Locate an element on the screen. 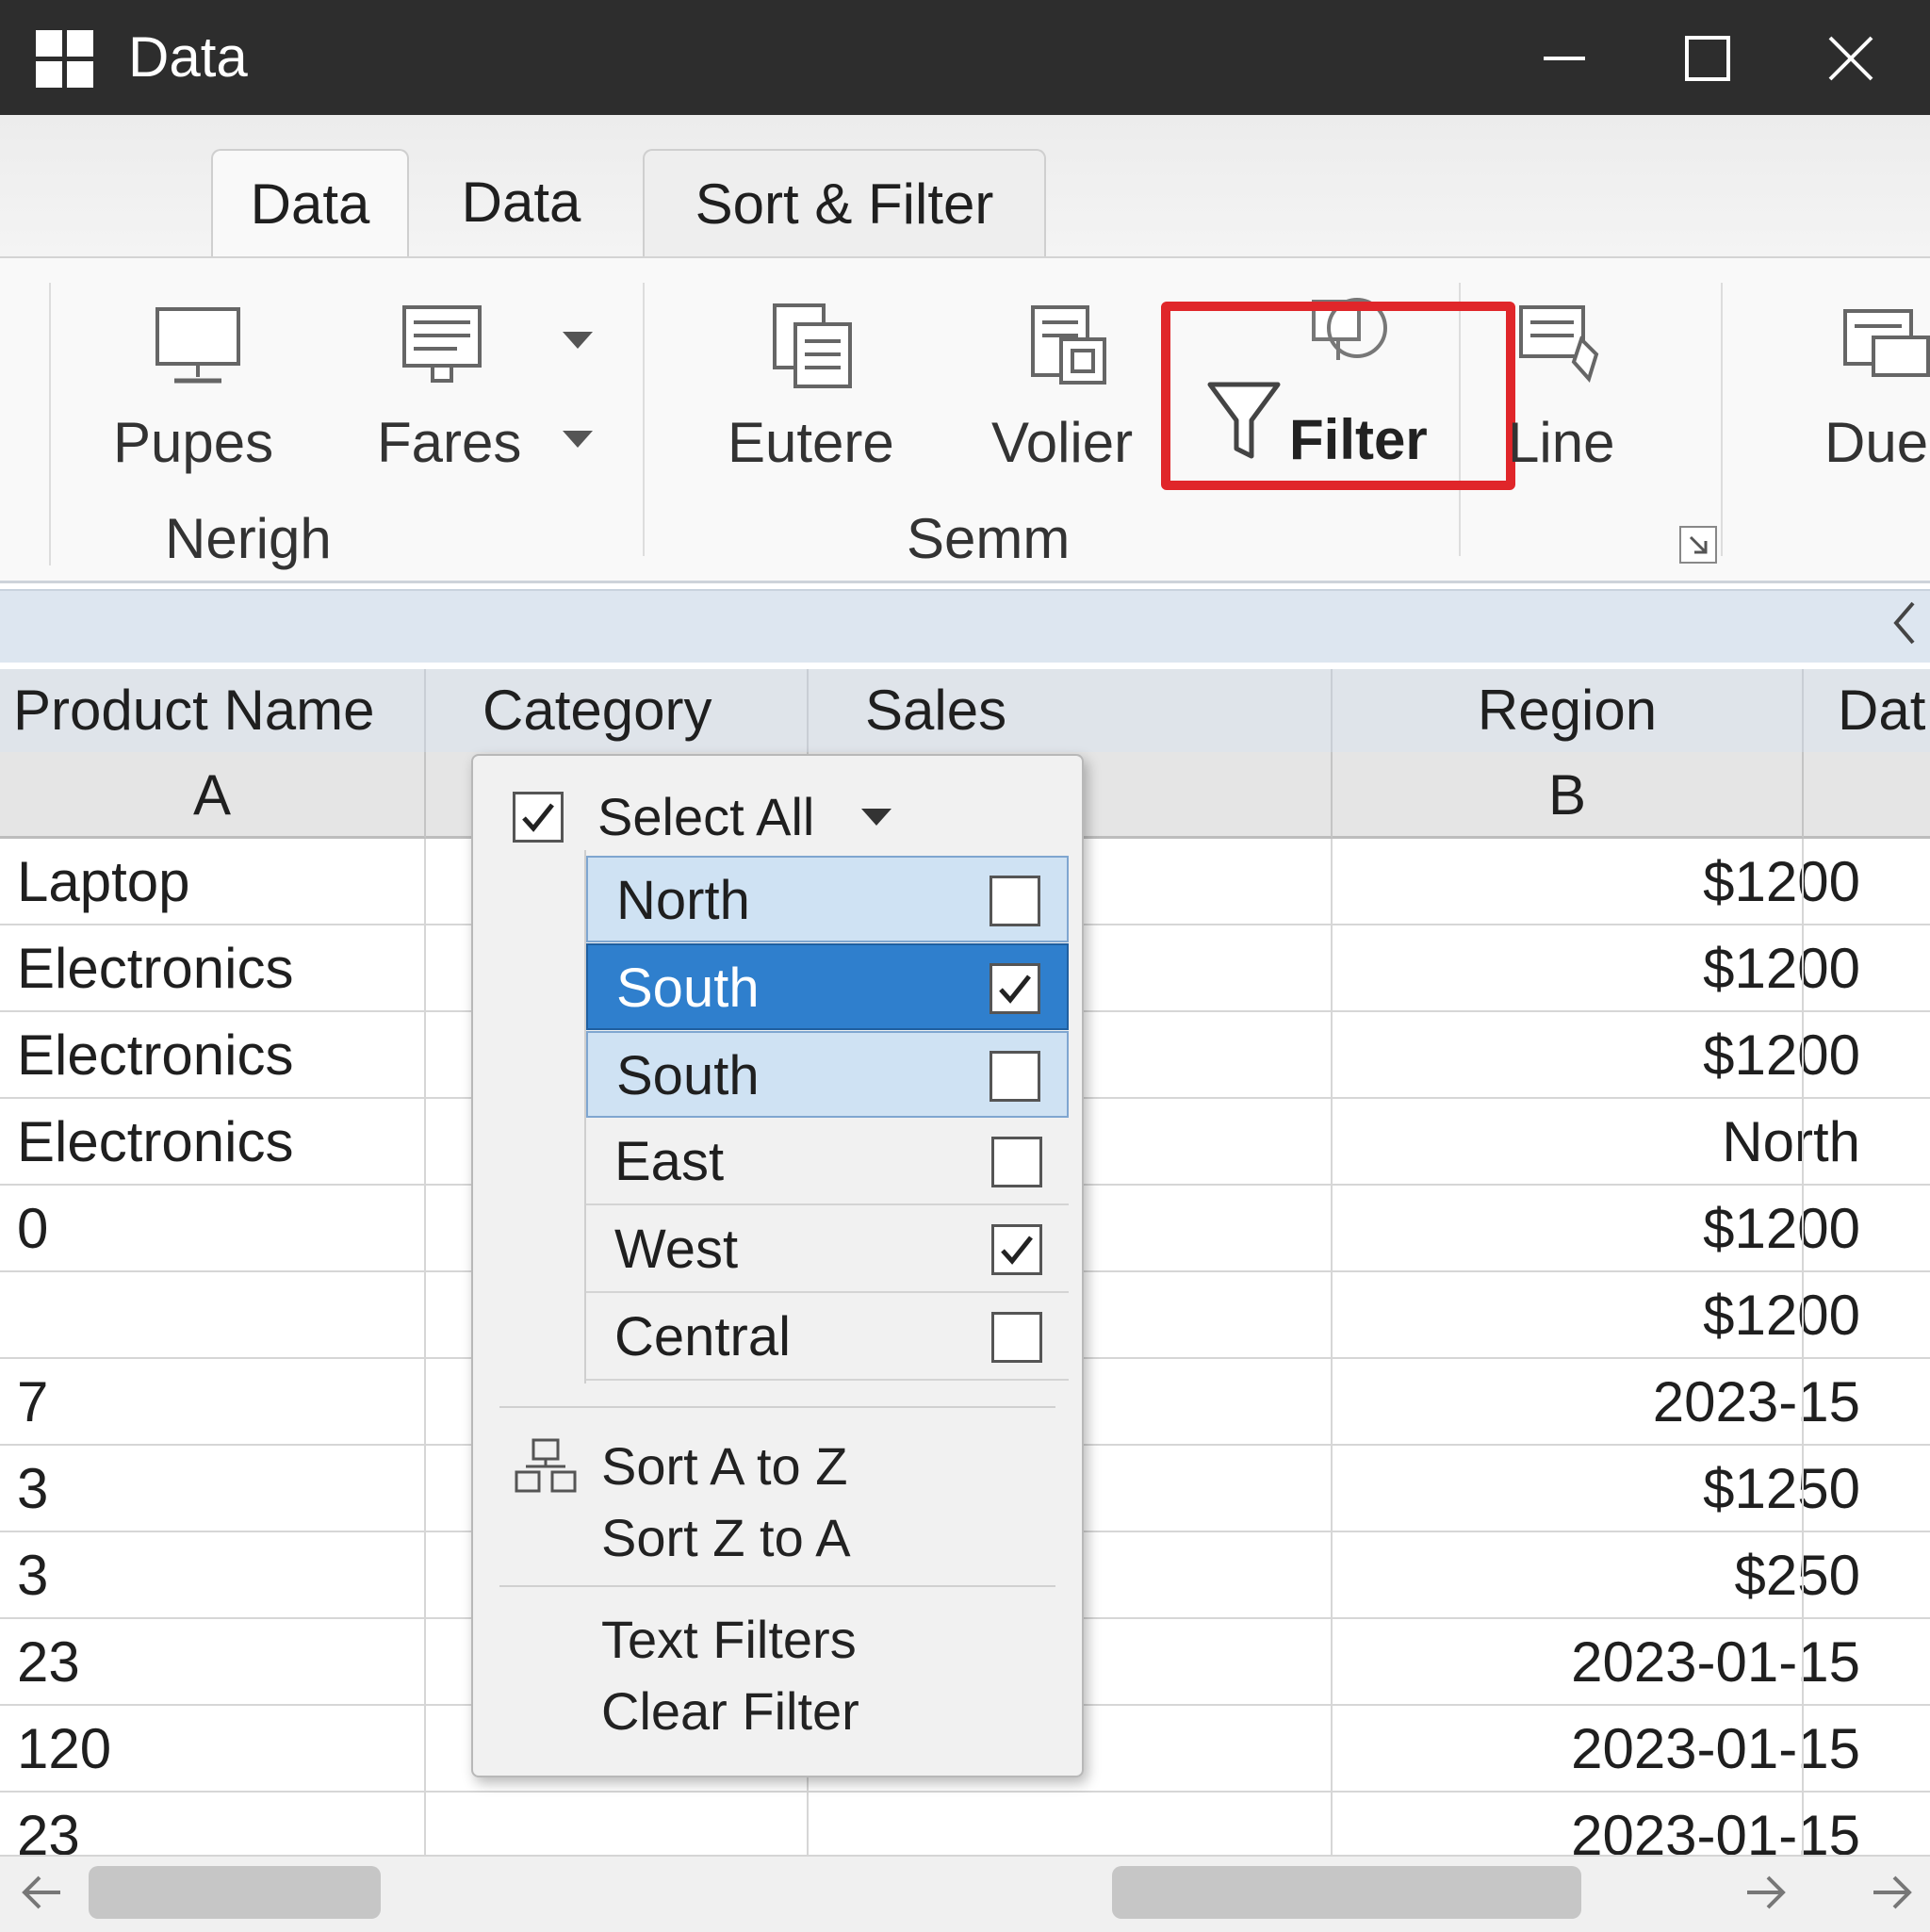  volier-button: Volier is located at coordinates (1074, 391).